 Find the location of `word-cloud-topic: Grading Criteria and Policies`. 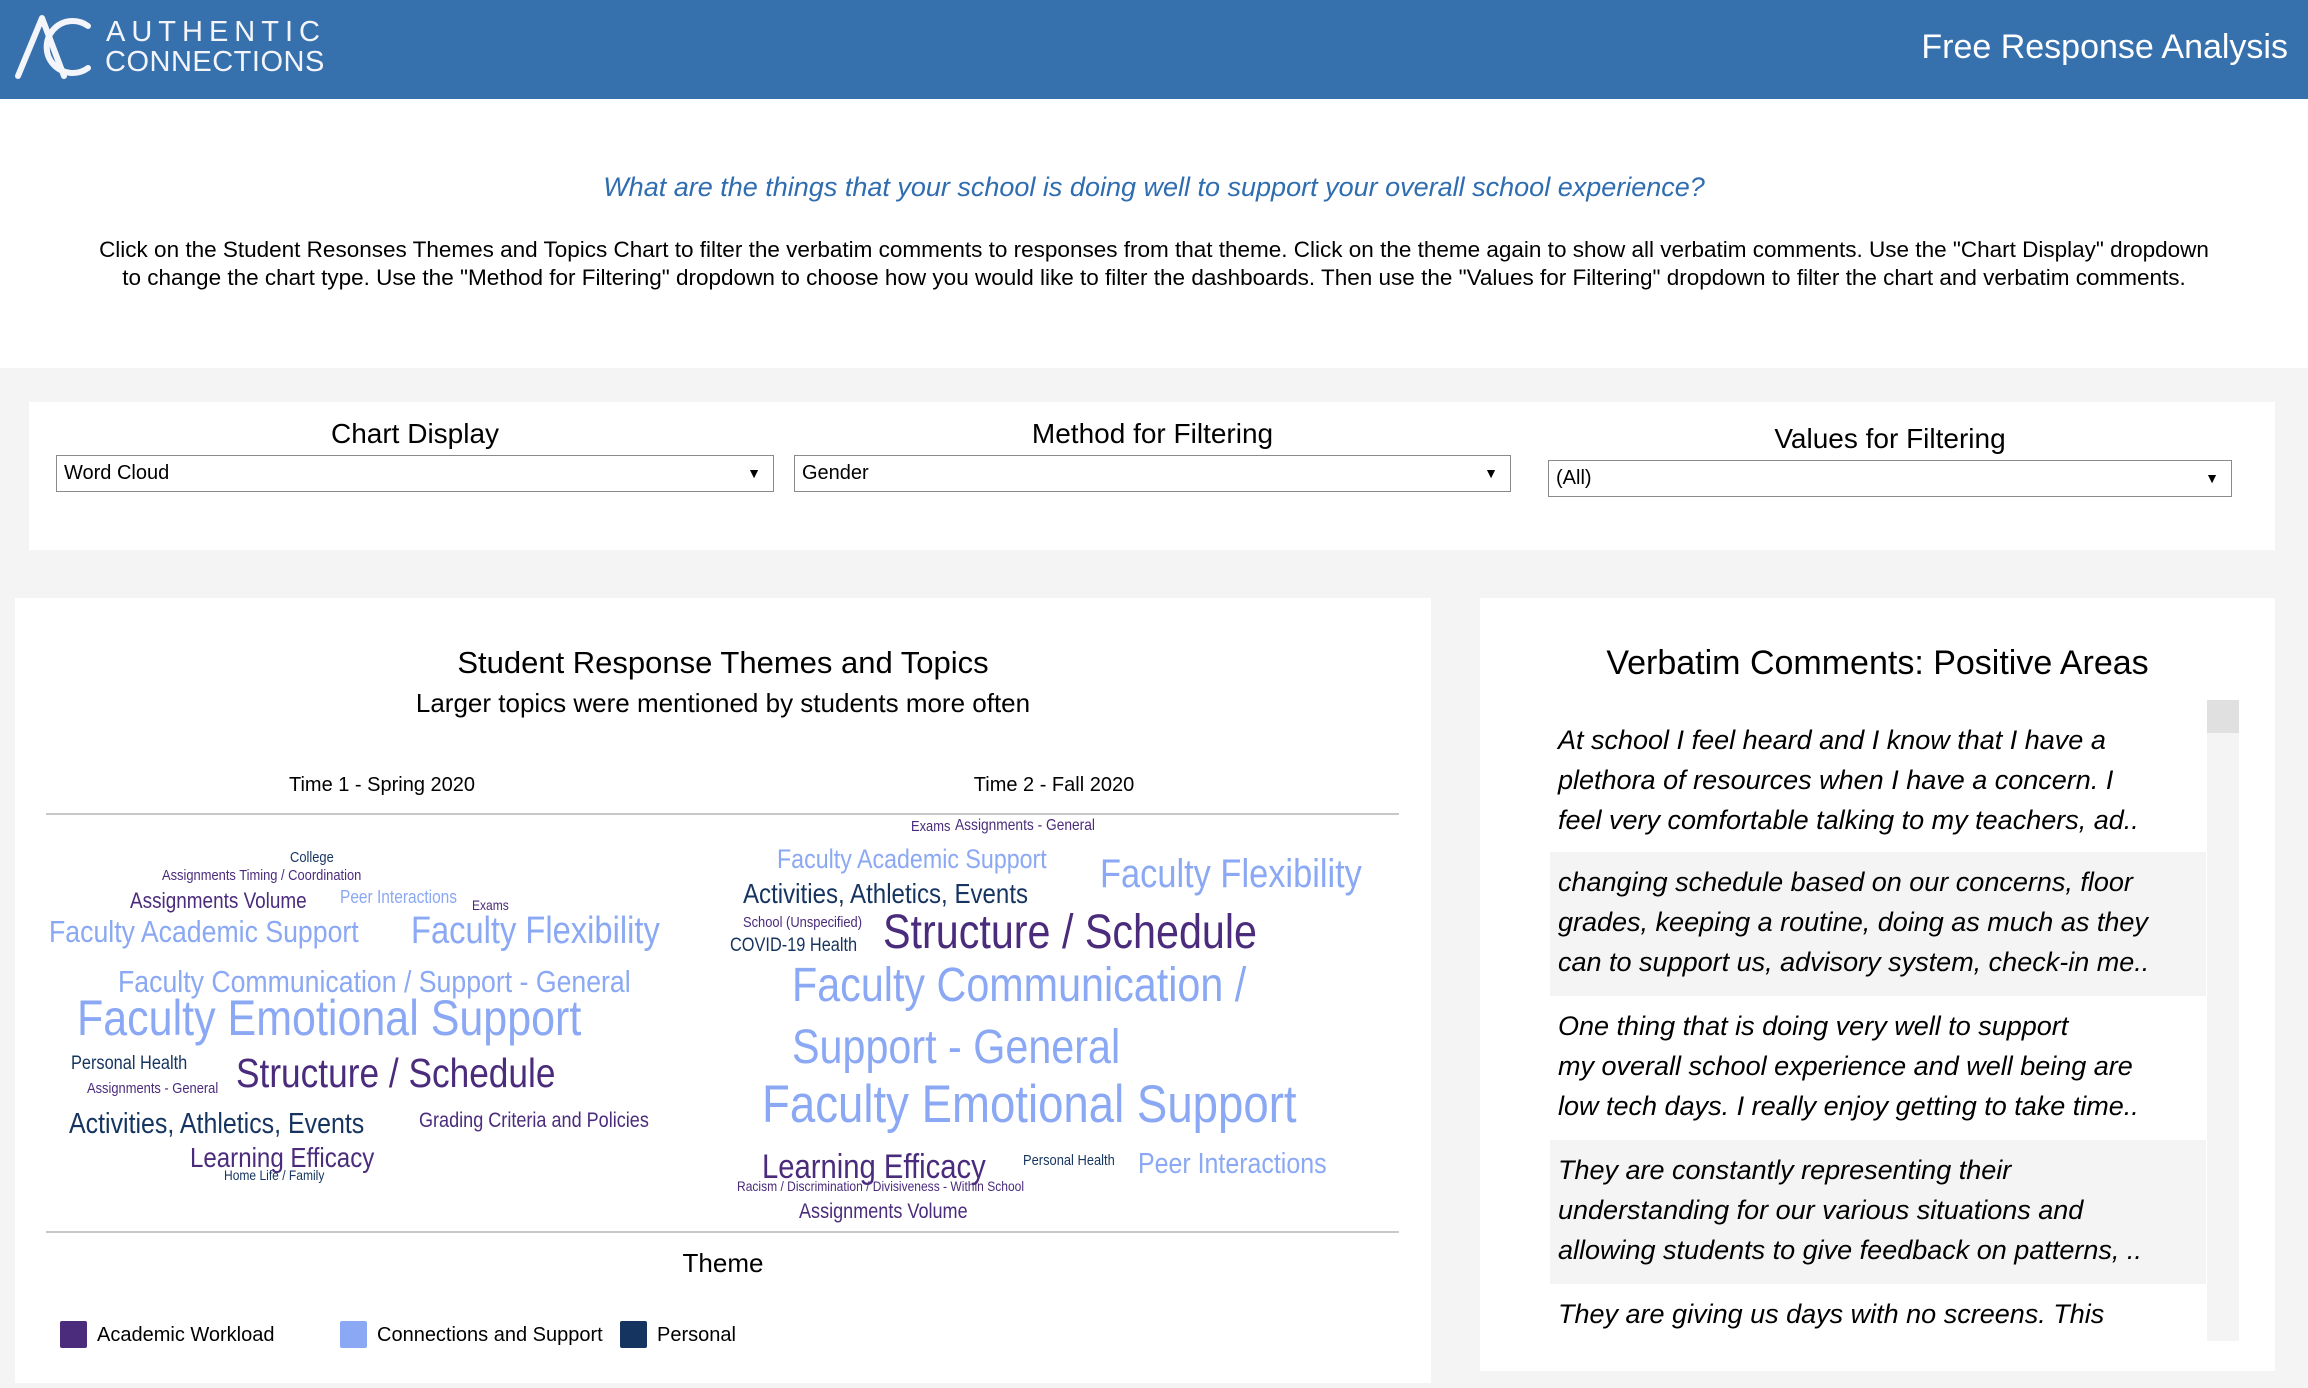

word-cloud-topic: Grading Criteria and Policies is located at coordinates (534, 1120).